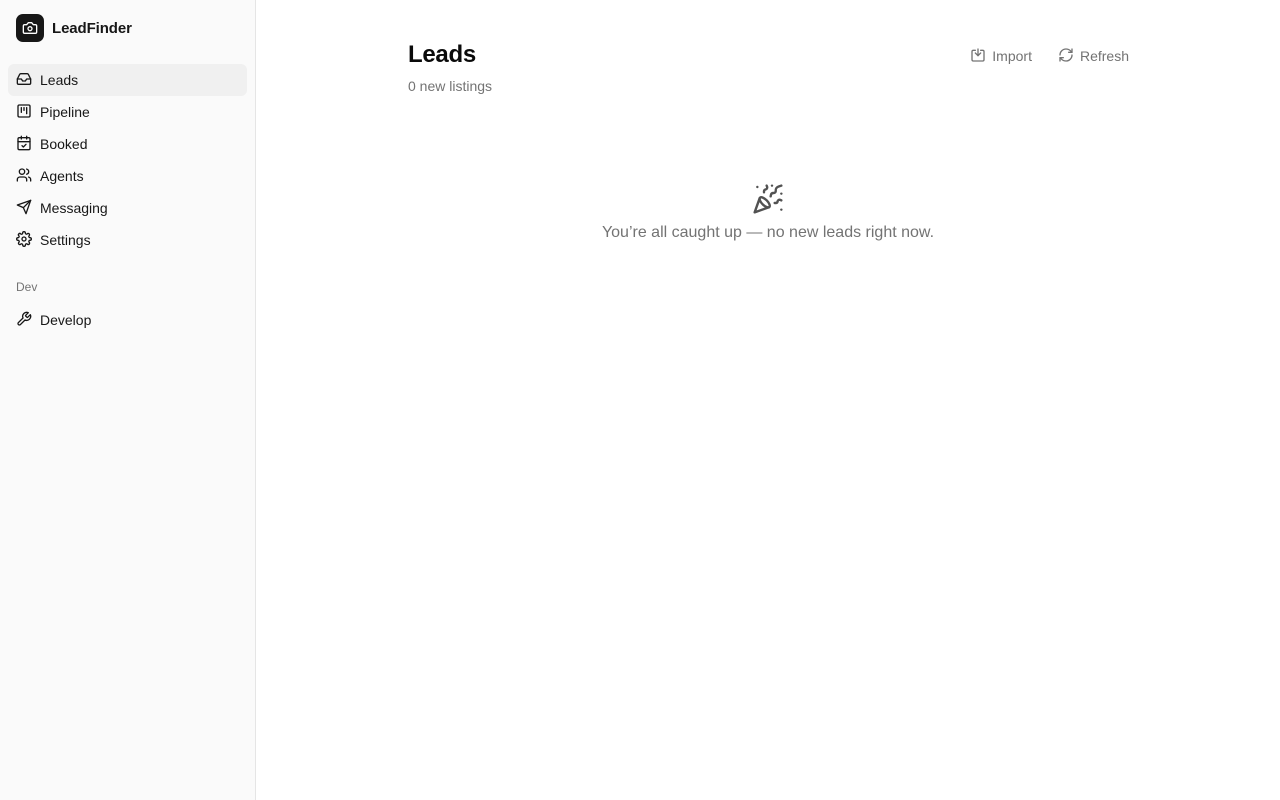 This screenshot has width=1280, height=800. Describe the element at coordinates (978, 56) in the screenshot. I see `import-icon` at that location.